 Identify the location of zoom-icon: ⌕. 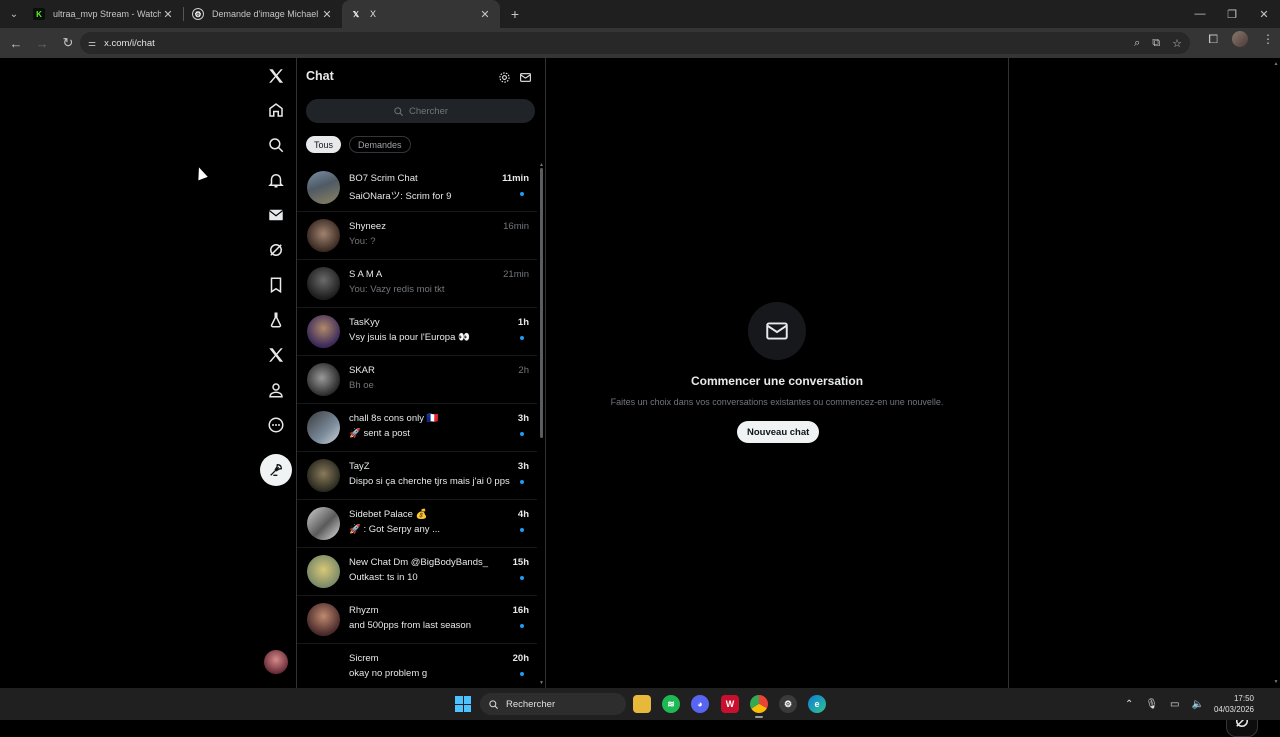
(1137, 43).